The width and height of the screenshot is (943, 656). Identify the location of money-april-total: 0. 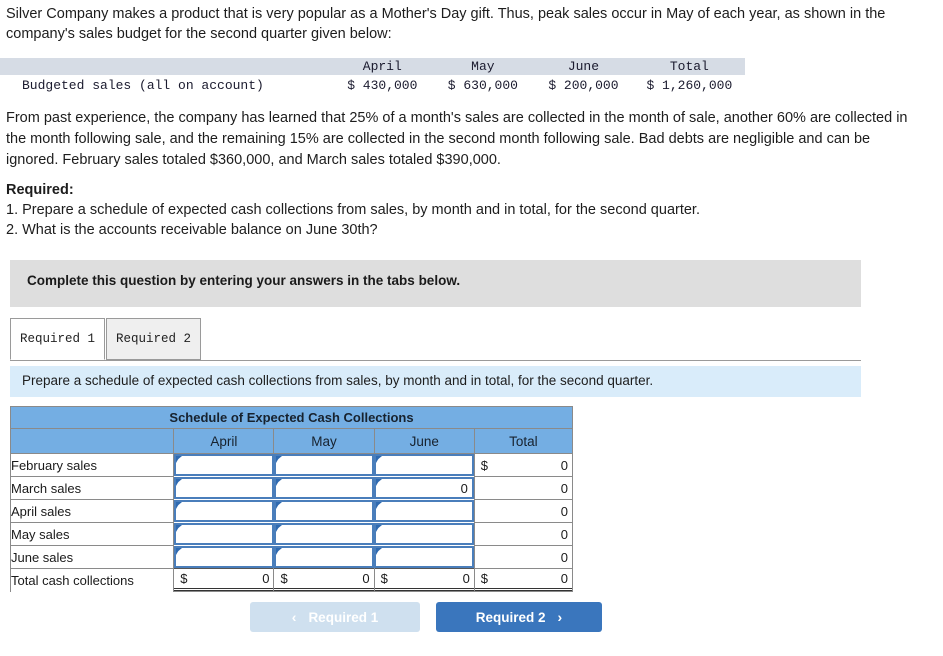
(523, 511).